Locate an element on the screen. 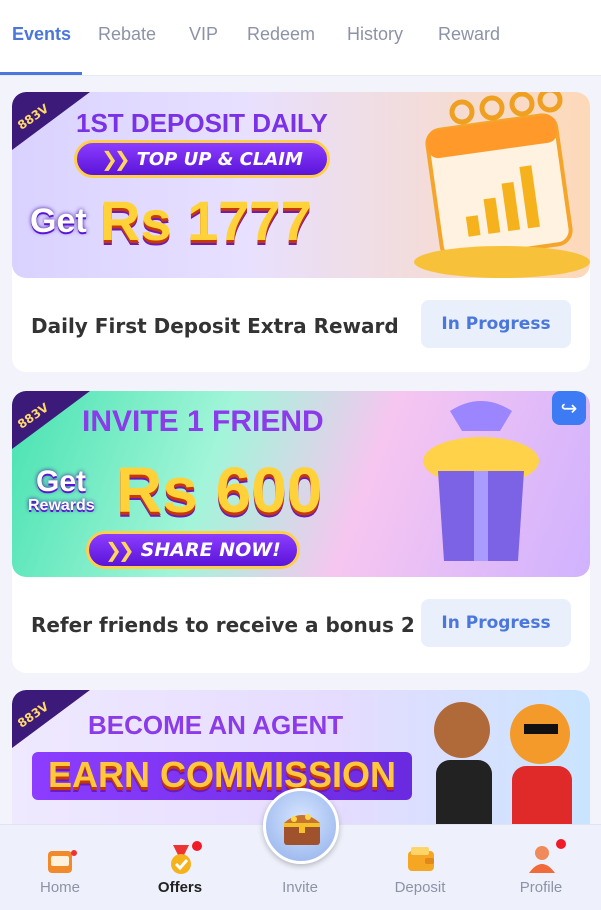 The width and height of the screenshot is (601, 910). invite-floating-button is located at coordinates (301, 826).